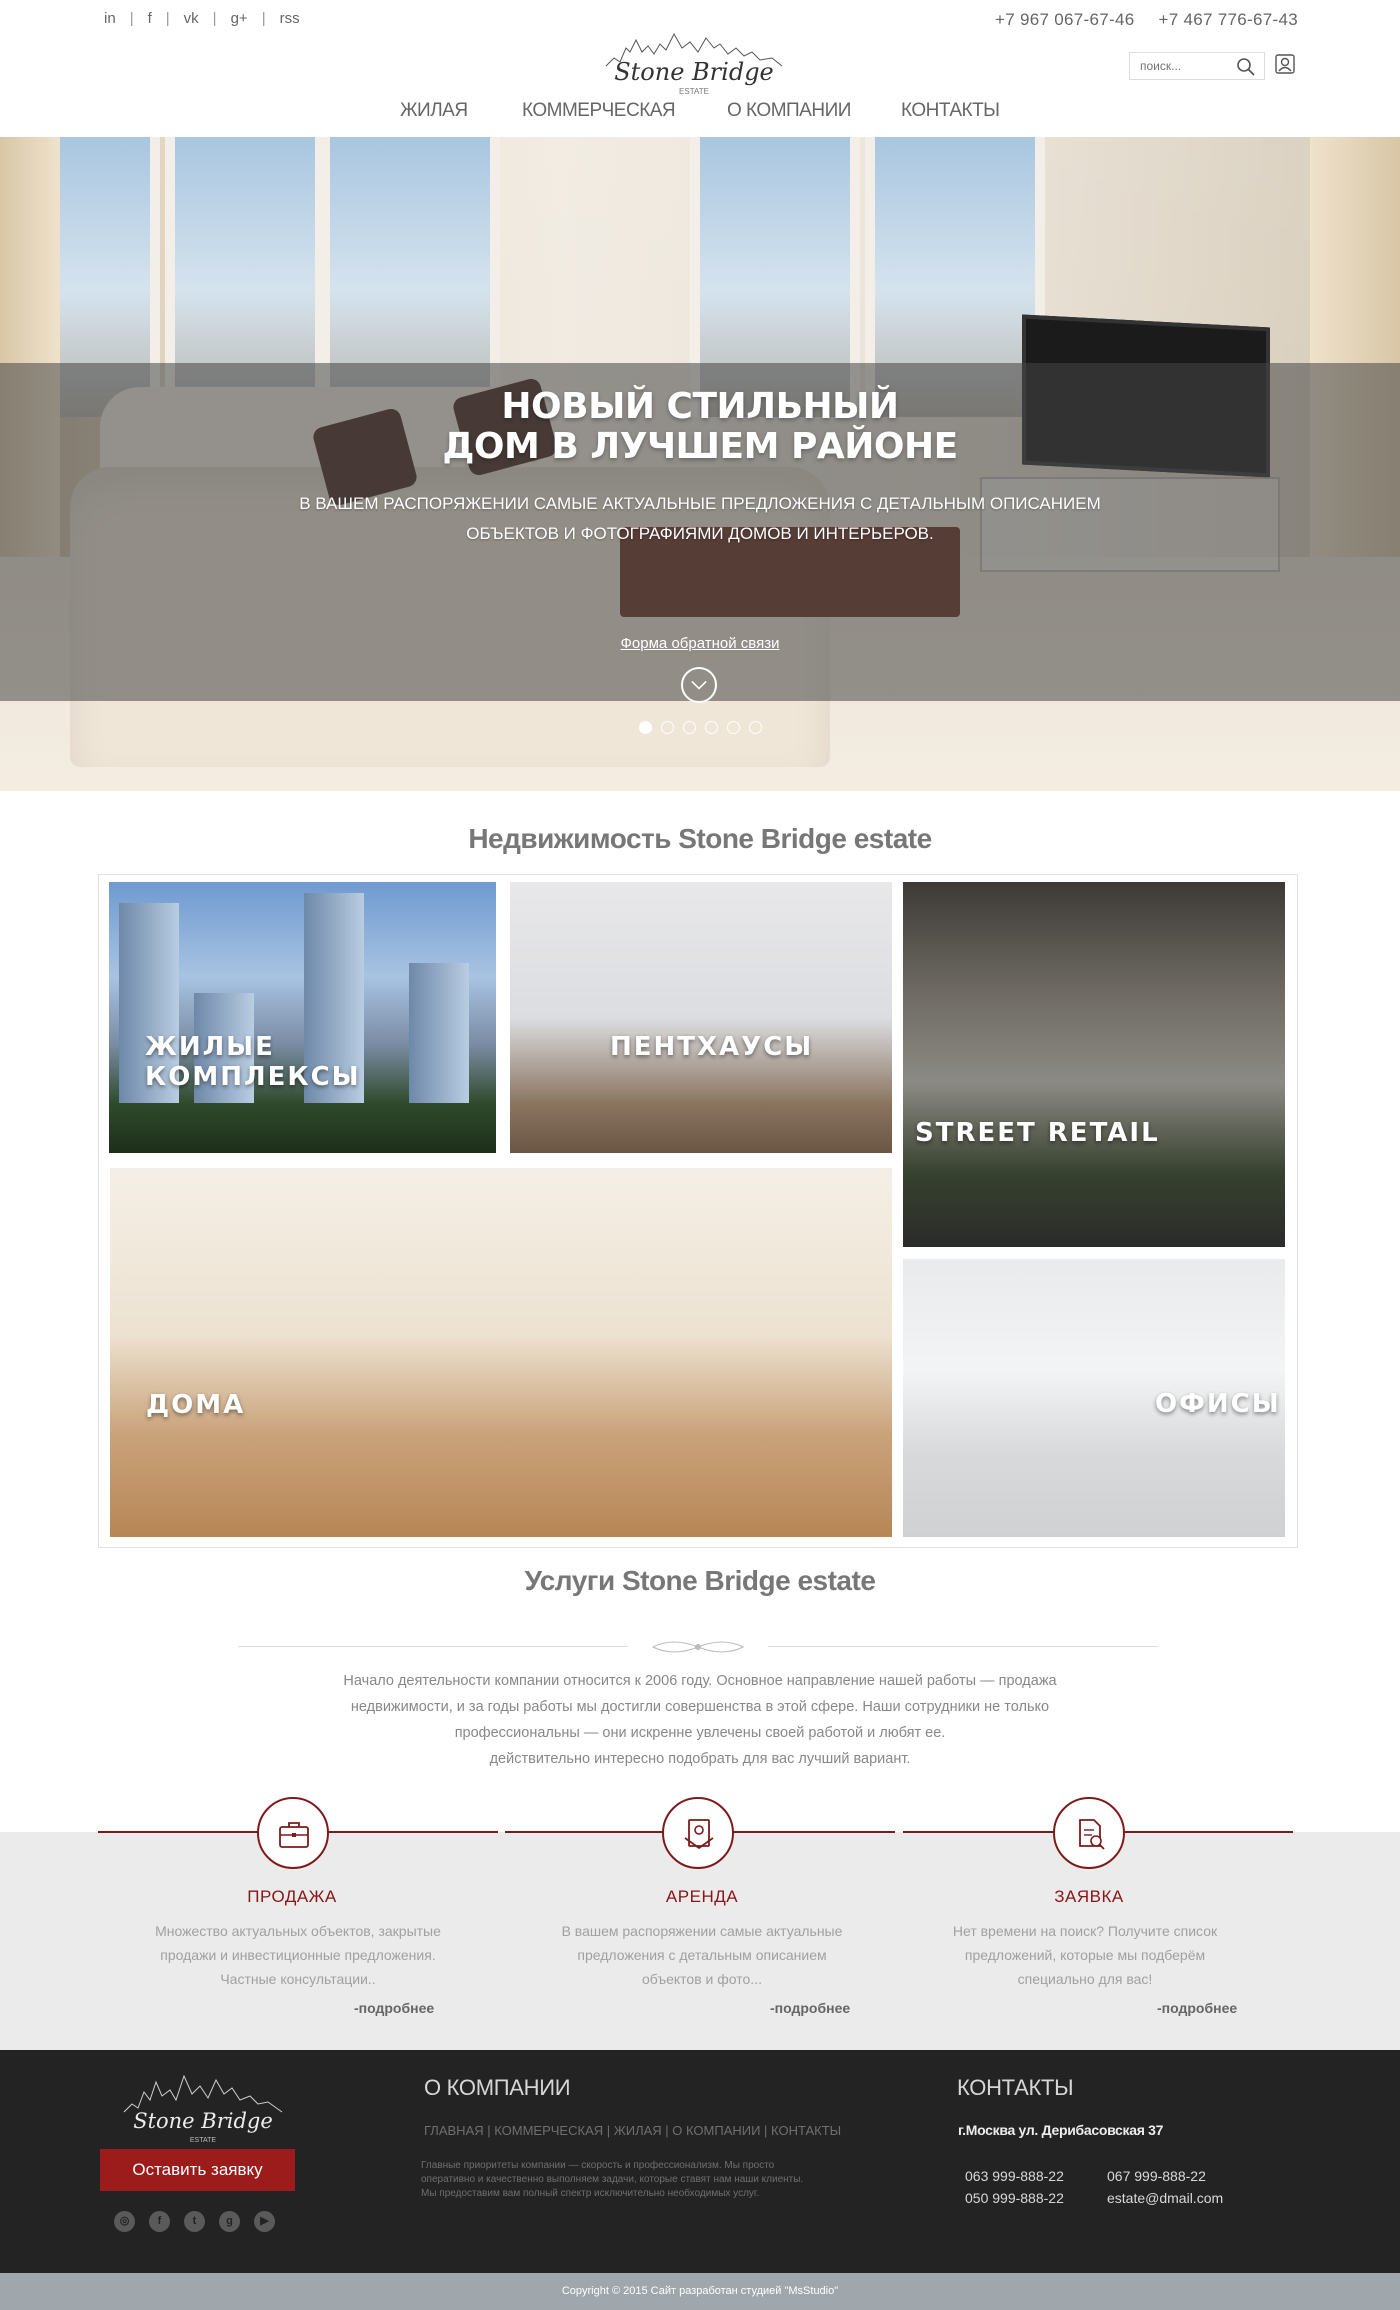 The image size is (1400, 2310). What do you see at coordinates (124, 2221) in the screenshot?
I see `instagram-icon: ◎` at bounding box center [124, 2221].